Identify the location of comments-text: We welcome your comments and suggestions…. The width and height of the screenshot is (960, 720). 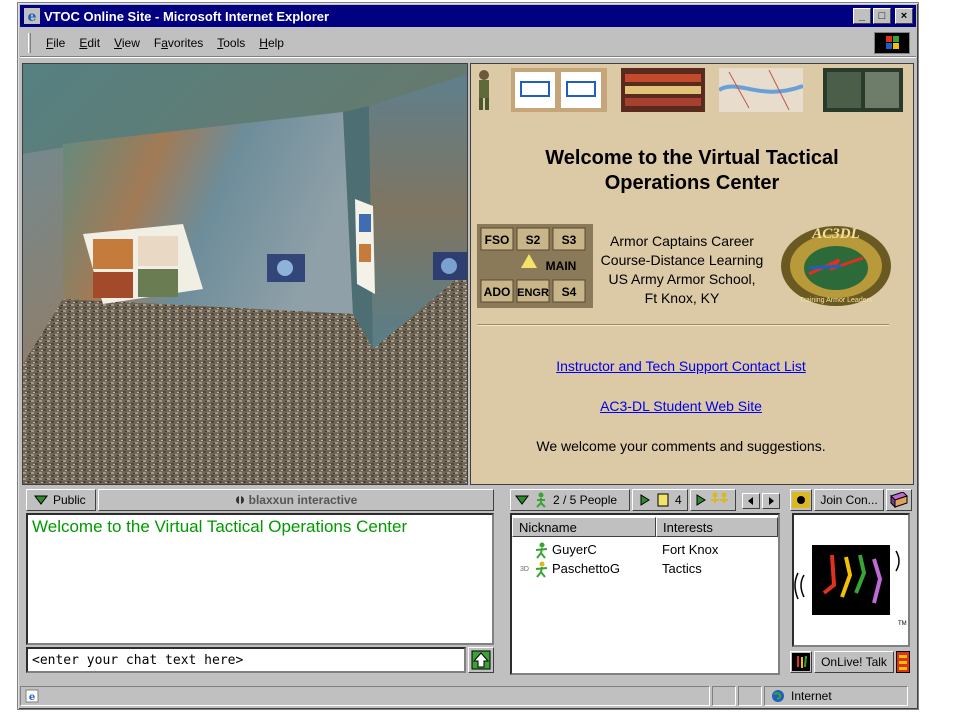
(681, 446).